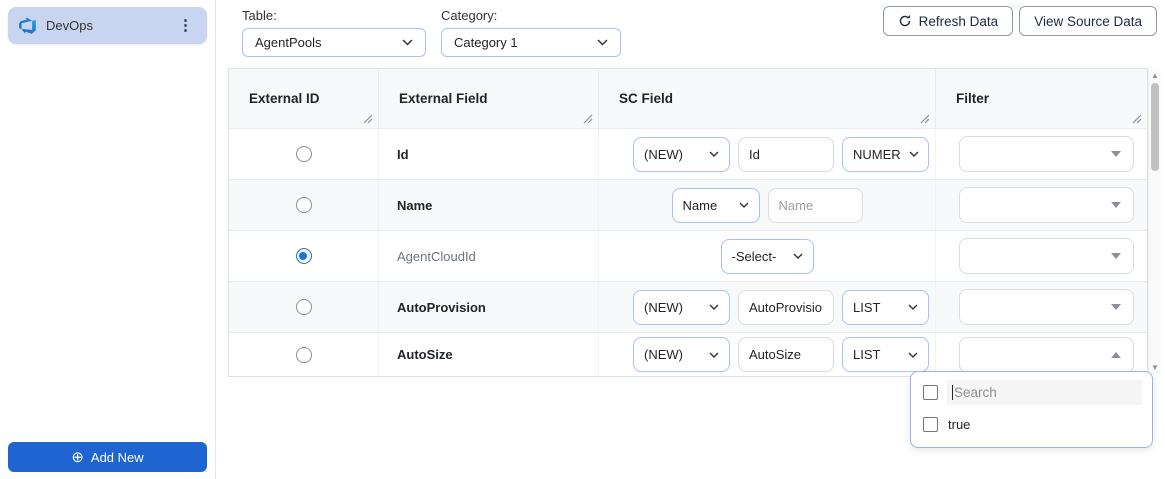 This screenshot has height=479, width=1165. Describe the element at coordinates (1116, 354) in the screenshot. I see `caret-up-icon` at that location.